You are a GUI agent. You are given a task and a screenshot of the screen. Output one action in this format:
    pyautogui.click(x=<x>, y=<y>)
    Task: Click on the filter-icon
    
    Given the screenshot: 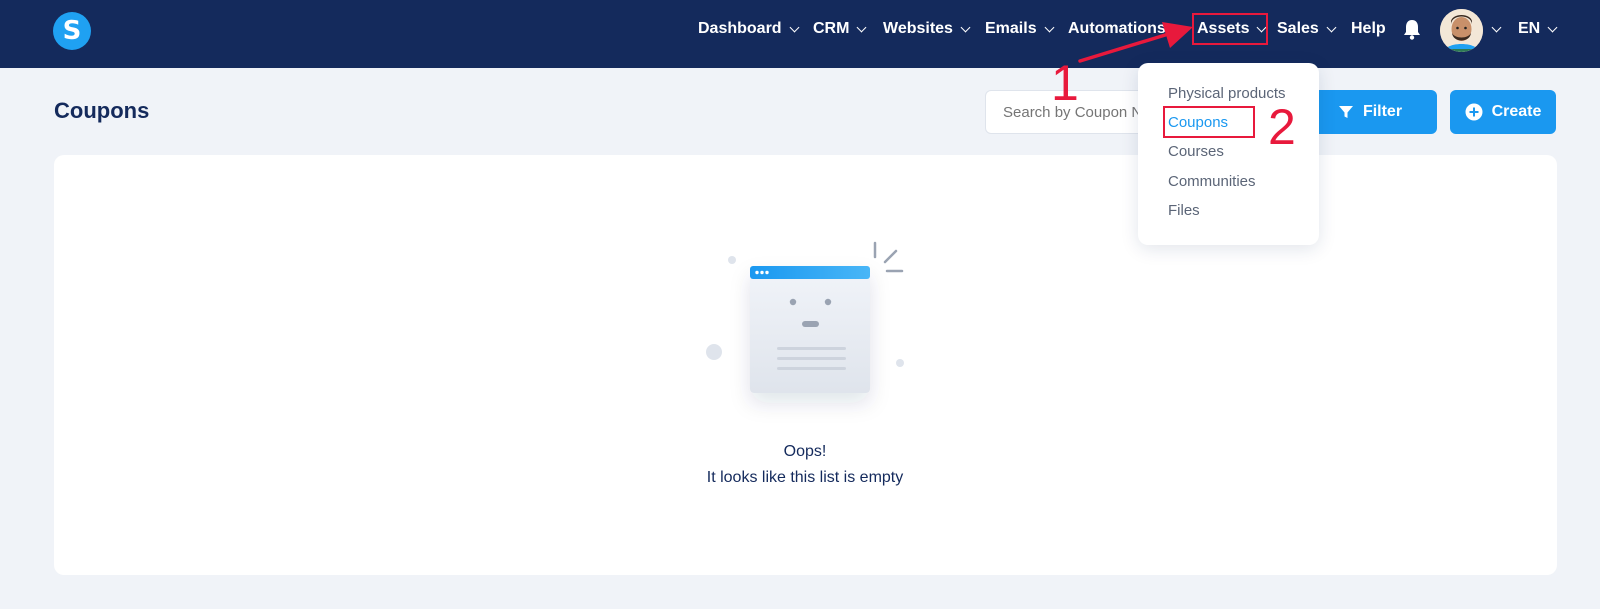 What is the action you would take?
    pyautogui.click(x=1345, y=112)
    